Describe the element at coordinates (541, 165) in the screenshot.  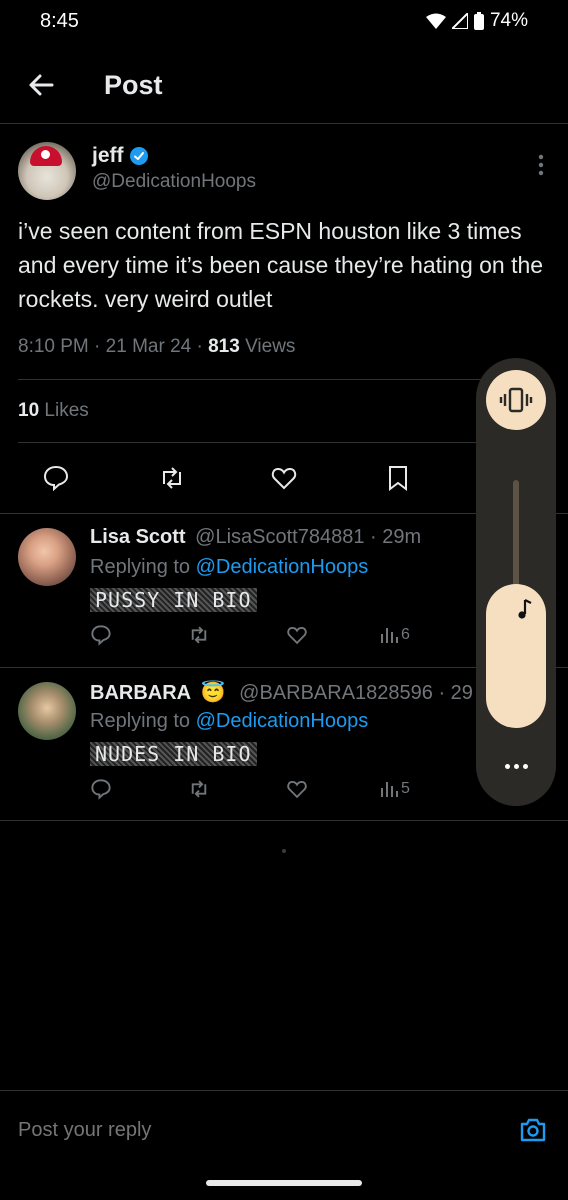
I see `more-icon` at that location.